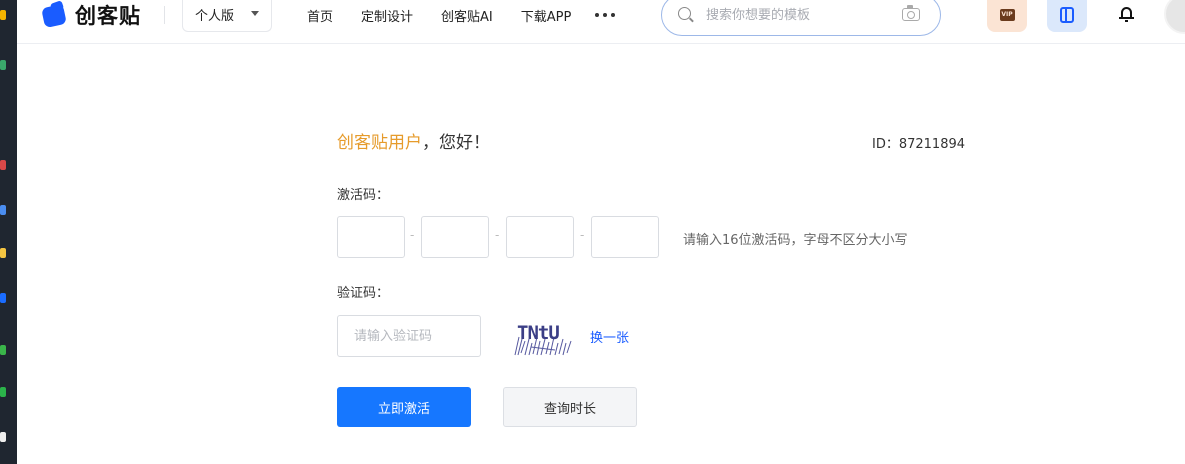 The width and height of the screenshot is (1185, 464). I want to click on divider, so click(164, 15).